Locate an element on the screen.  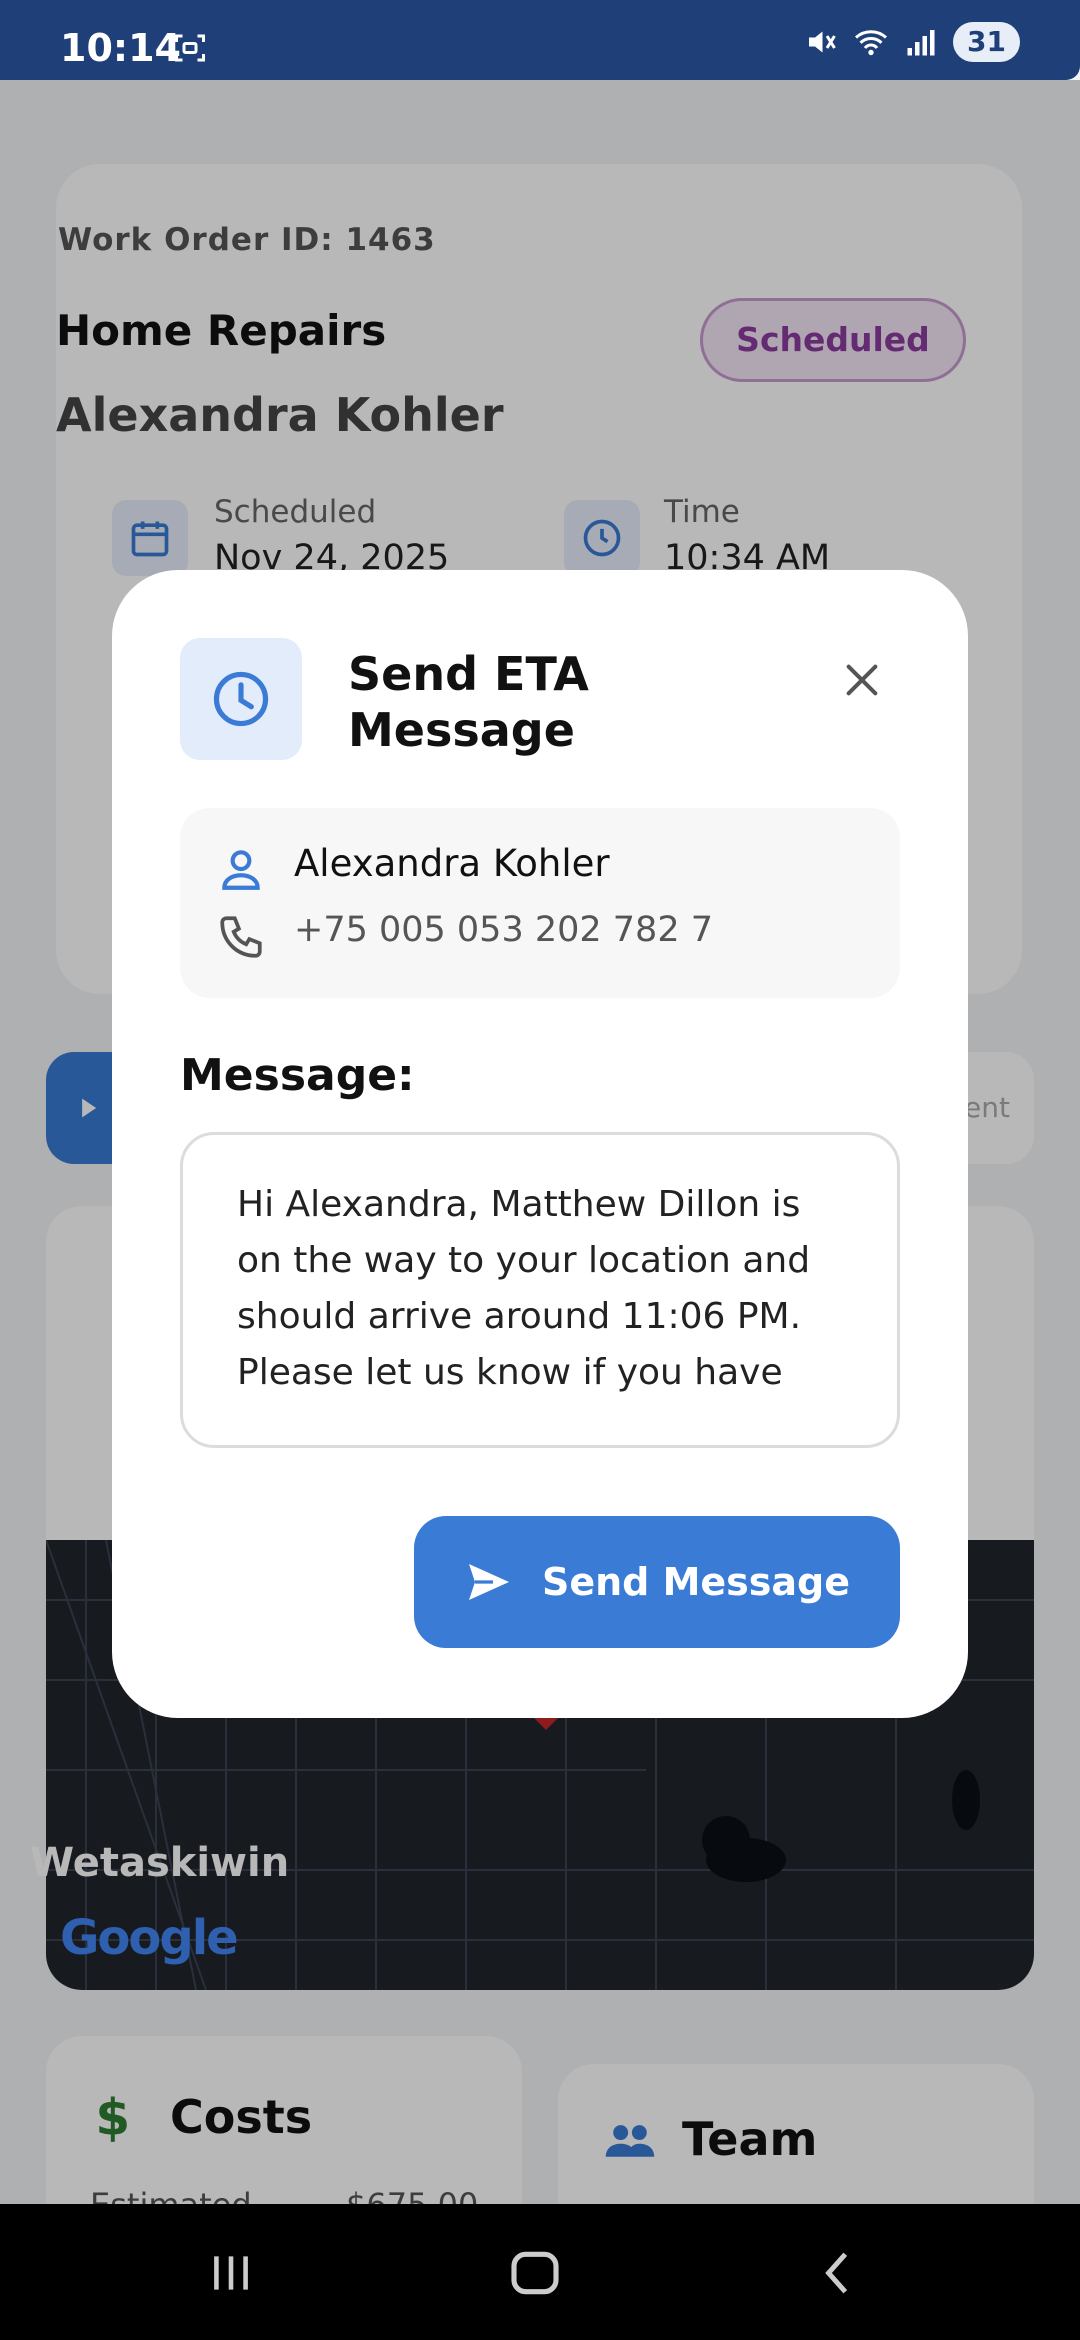
system-nav-bar is located at coordinates (540, 2272).